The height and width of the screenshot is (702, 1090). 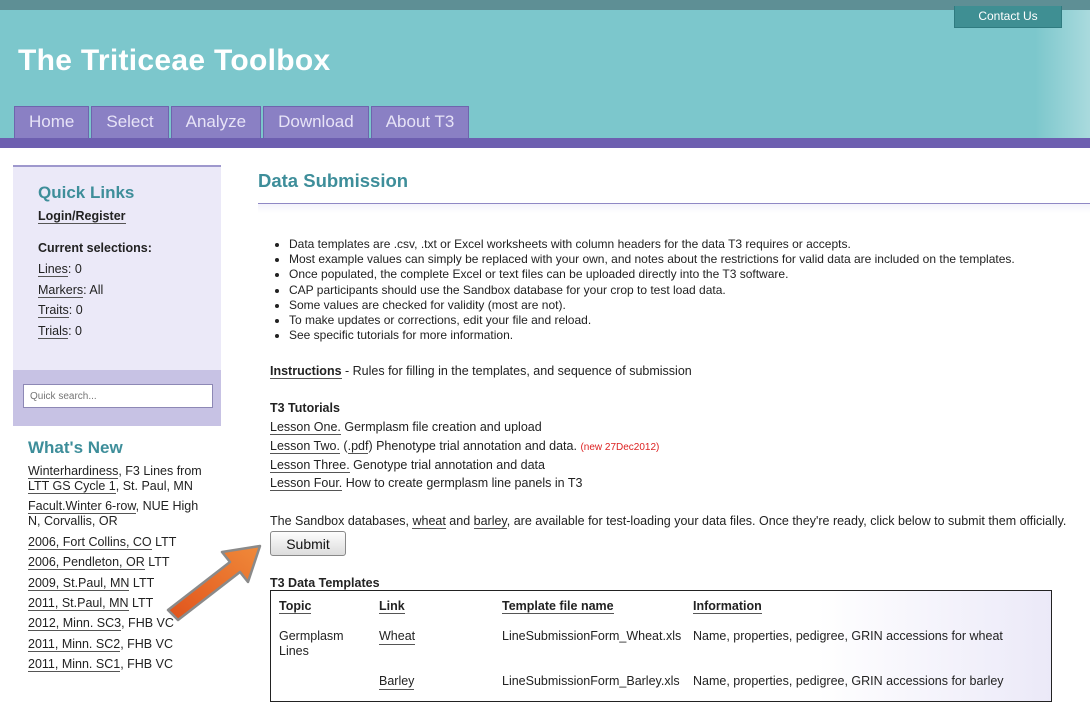 What do you see at coordinates (52, 122) in the screenshot?
I see `nav-tab-home: Home` at bounding box center [52, 122].